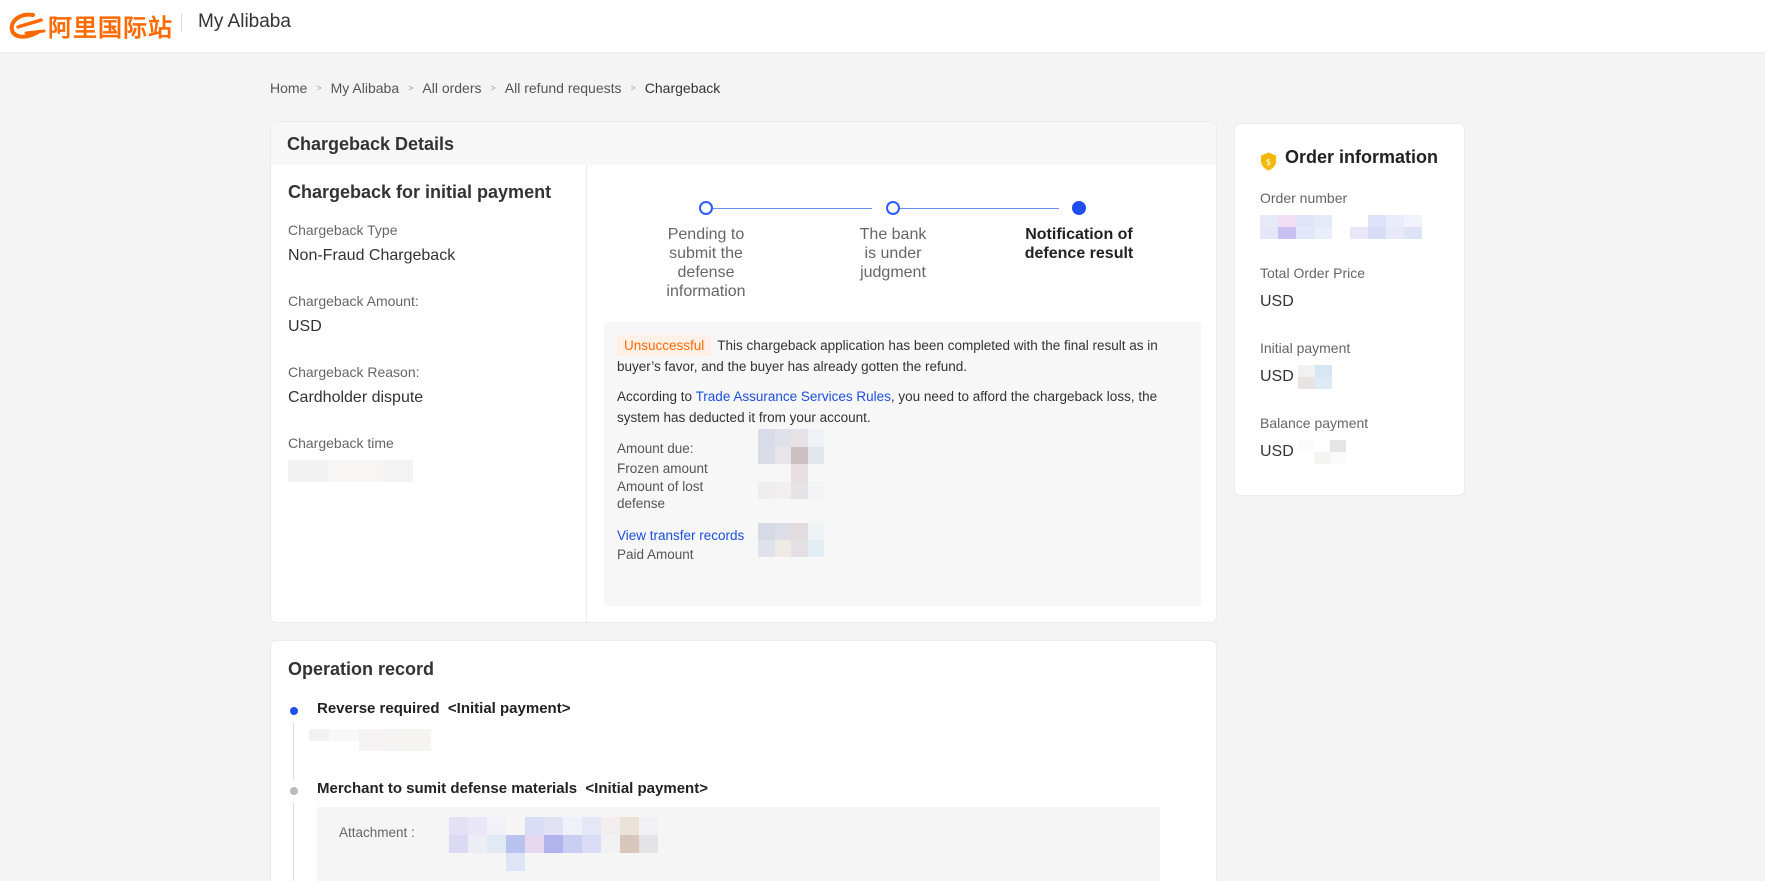  Describe the element at coordinates (343, 230) in the screenshot. I see `chargeback-type-label: Chargeback Type` at that location.